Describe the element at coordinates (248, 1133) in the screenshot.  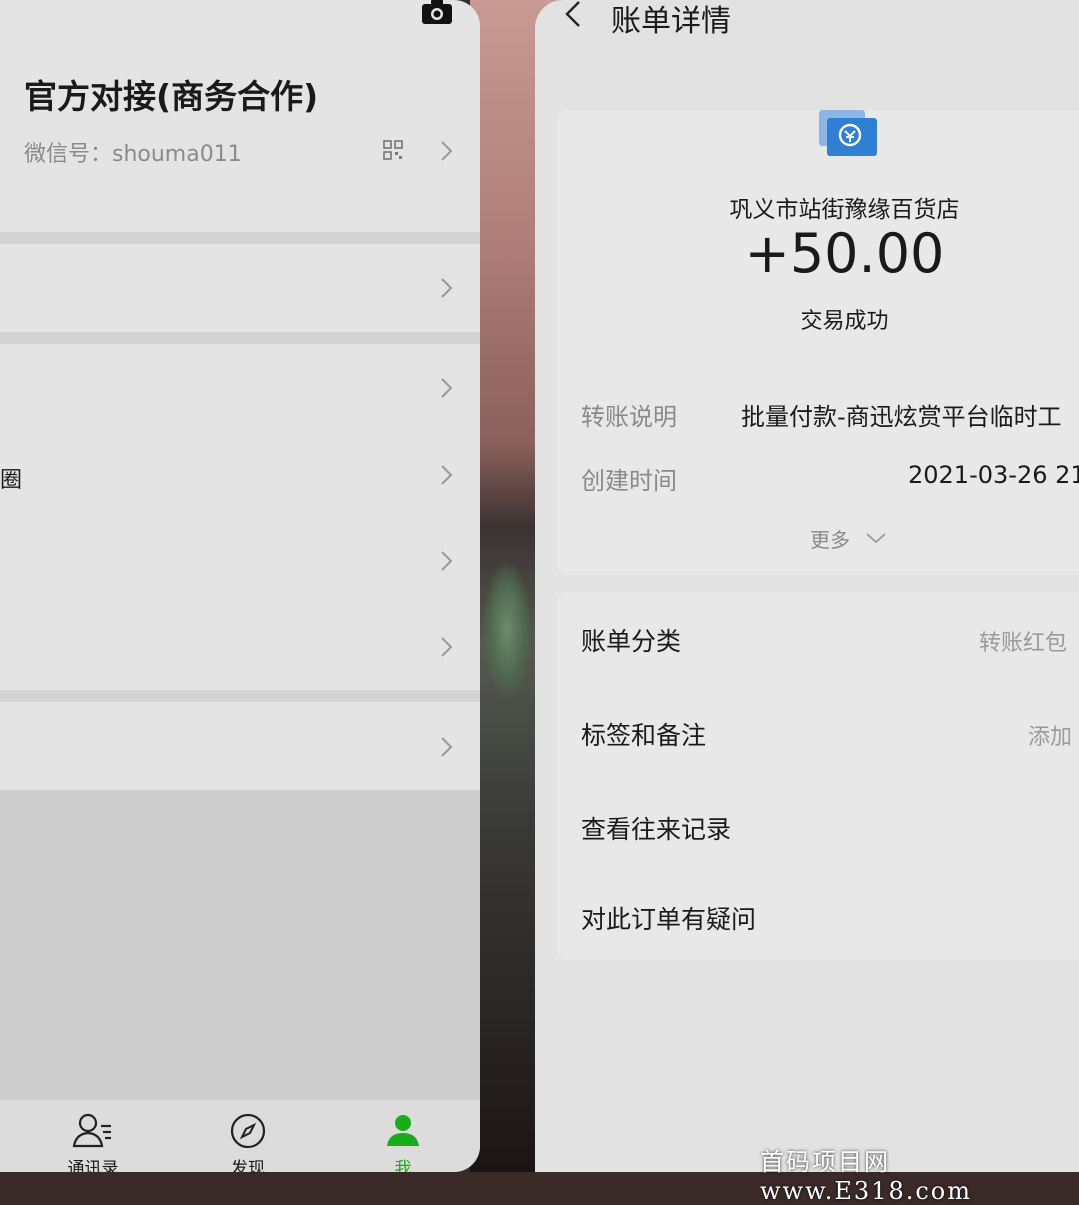
I see `compass-icon` at that location.